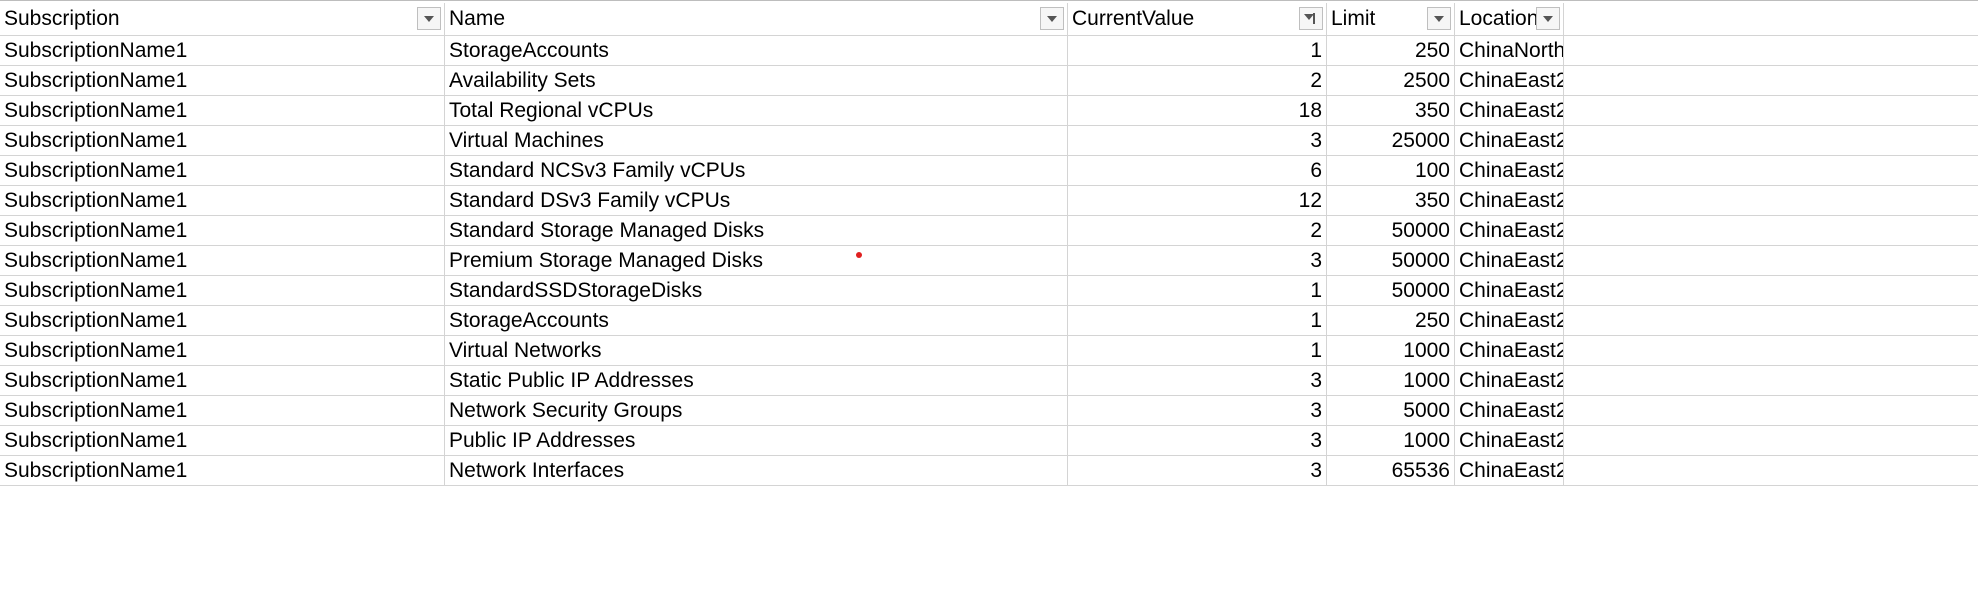 Image resolution: width=1978 pixels, height=616 pixels. Describe the element at coordinates (756, 350) in the screenshot. I see `cell-name: Virtual Networks` at that location.